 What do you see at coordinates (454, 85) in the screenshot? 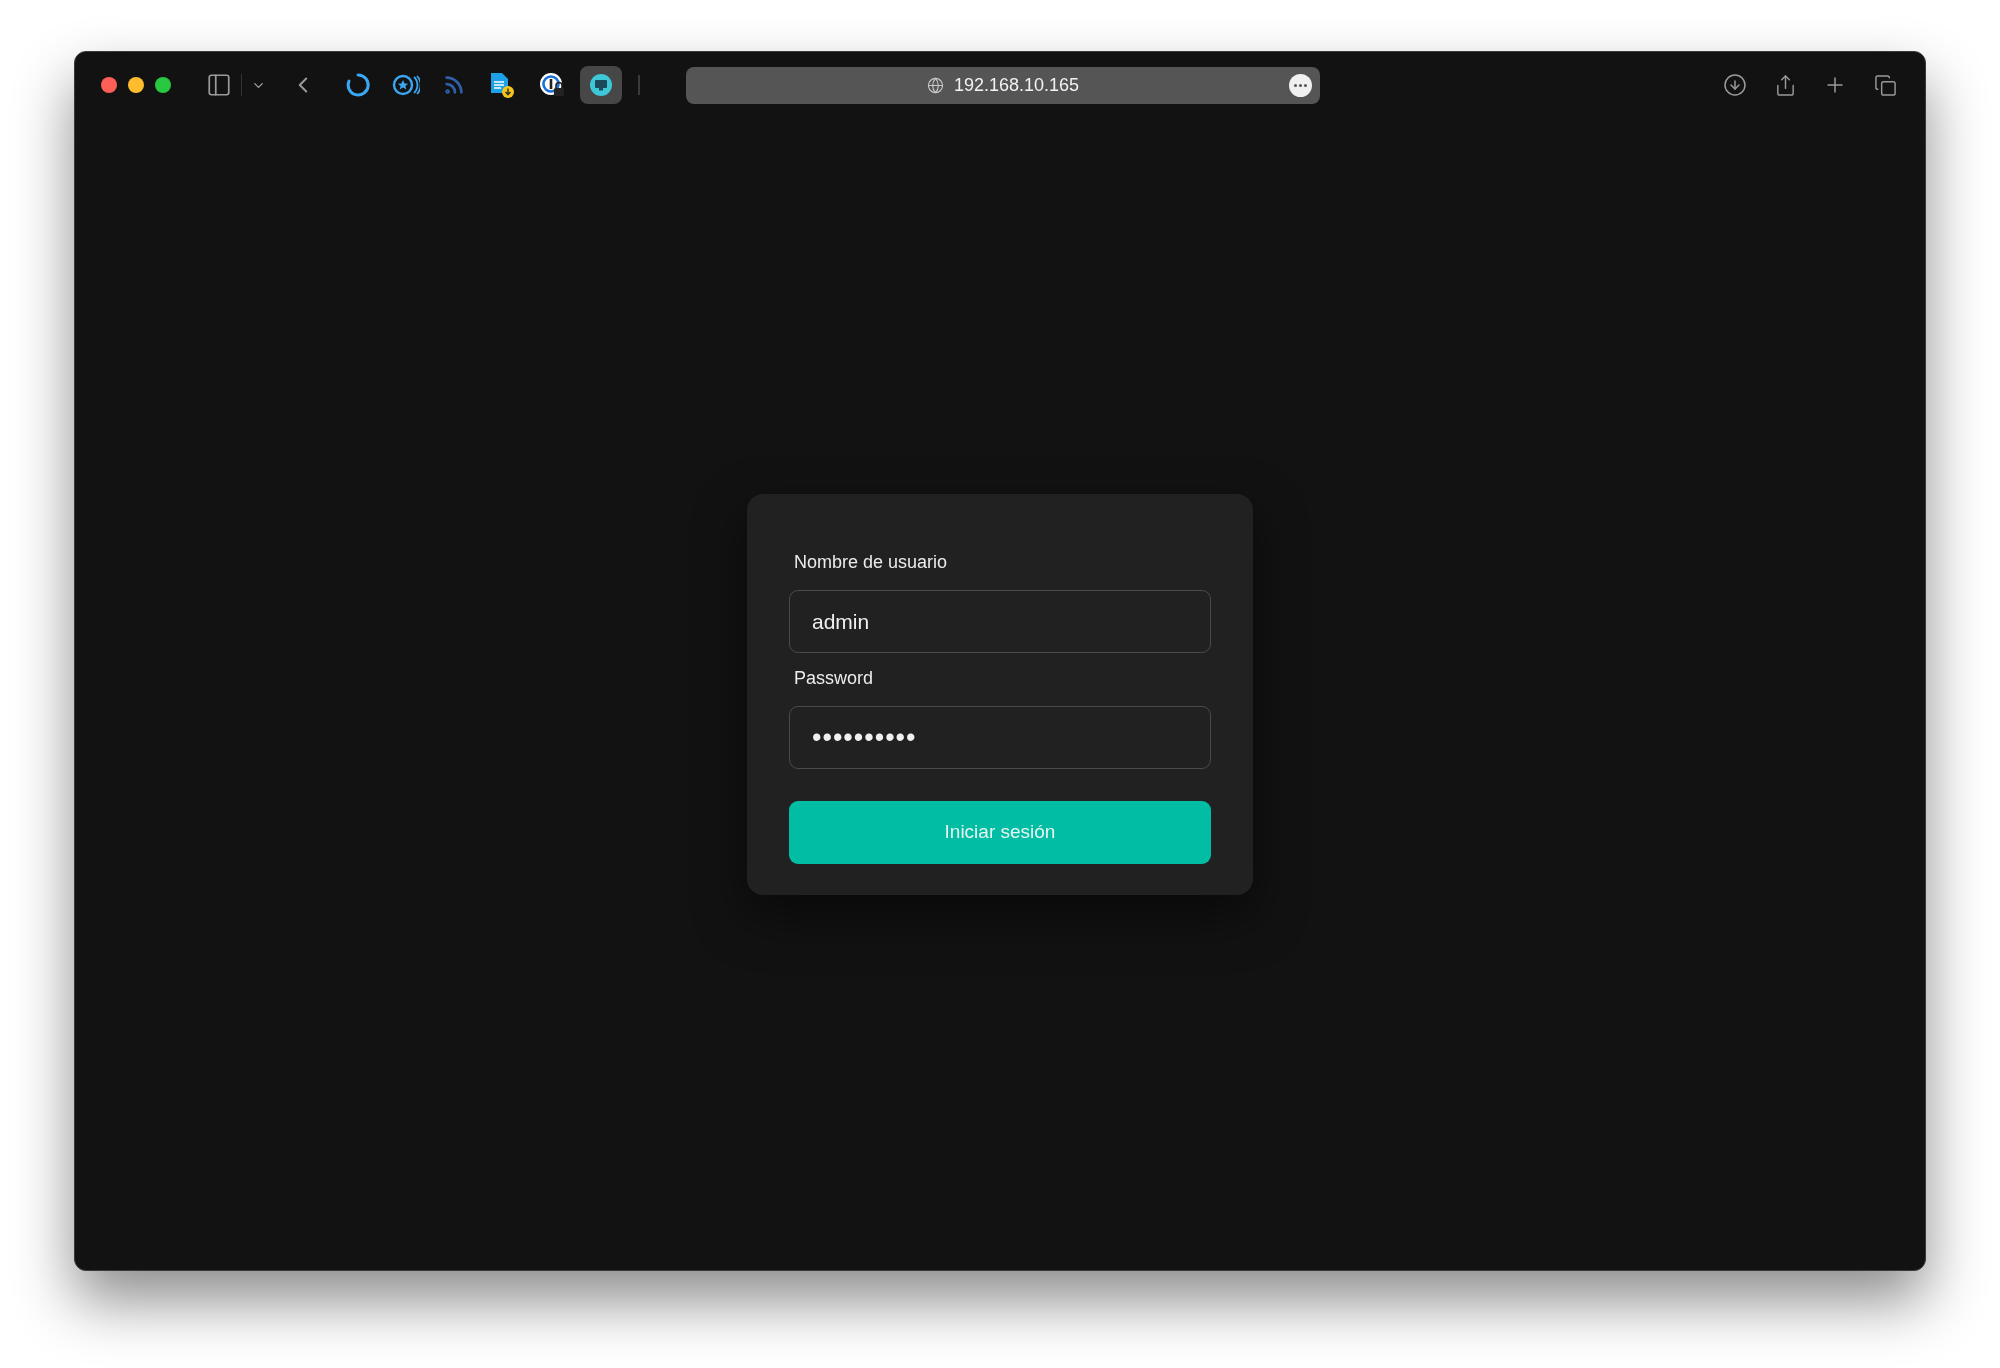
I see `rss-icon` at bounding box center [454, 85].